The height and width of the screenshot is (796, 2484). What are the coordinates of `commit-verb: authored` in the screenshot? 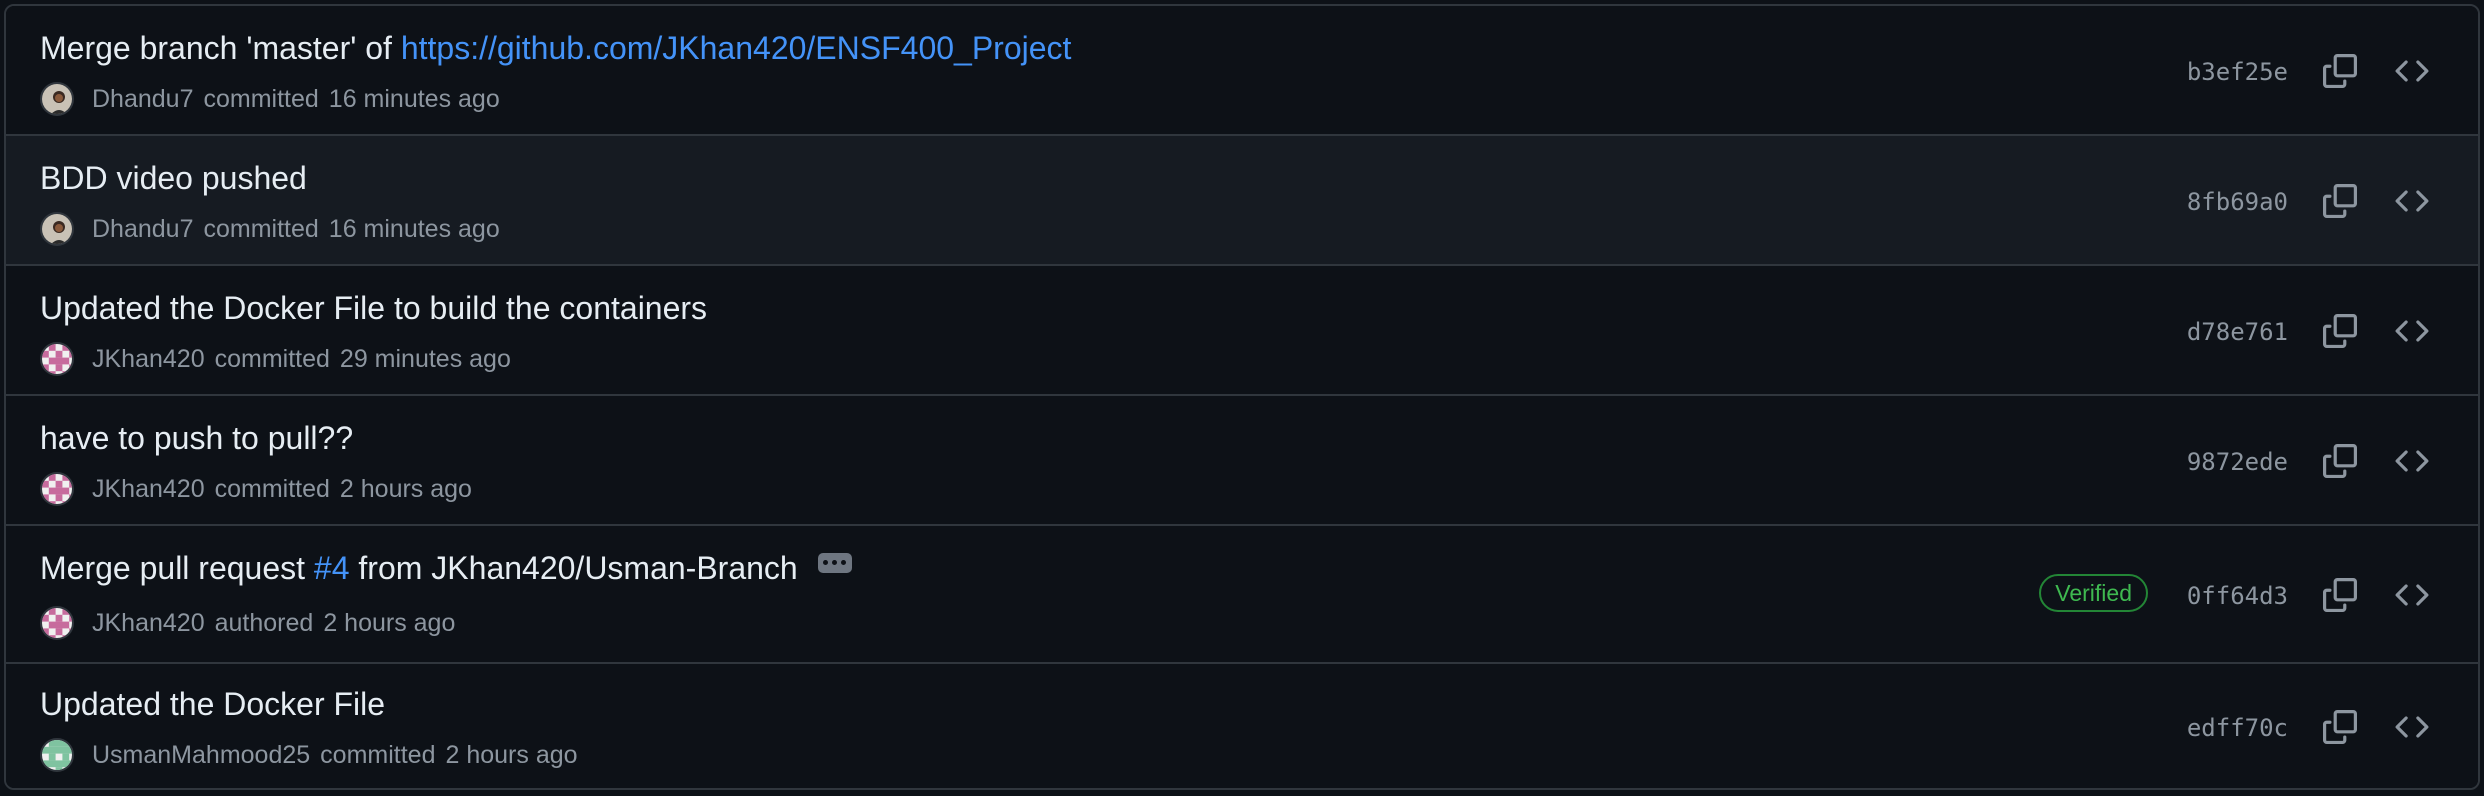 It's located at (264, 622).